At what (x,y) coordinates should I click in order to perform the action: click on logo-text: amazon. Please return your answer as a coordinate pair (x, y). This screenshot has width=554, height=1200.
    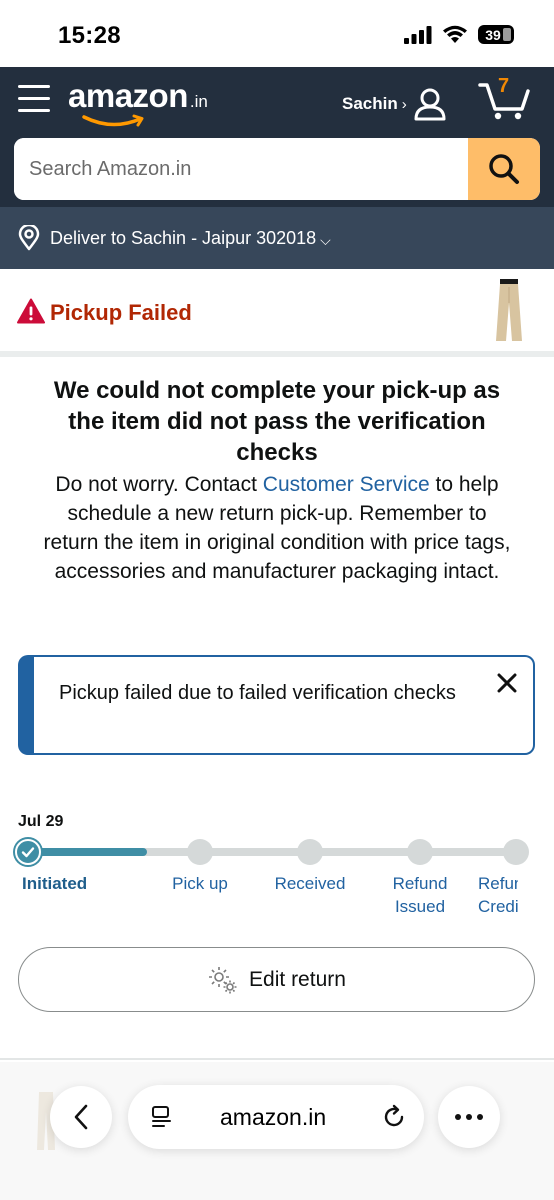
    Looking at the image, I should click on (128, 95).